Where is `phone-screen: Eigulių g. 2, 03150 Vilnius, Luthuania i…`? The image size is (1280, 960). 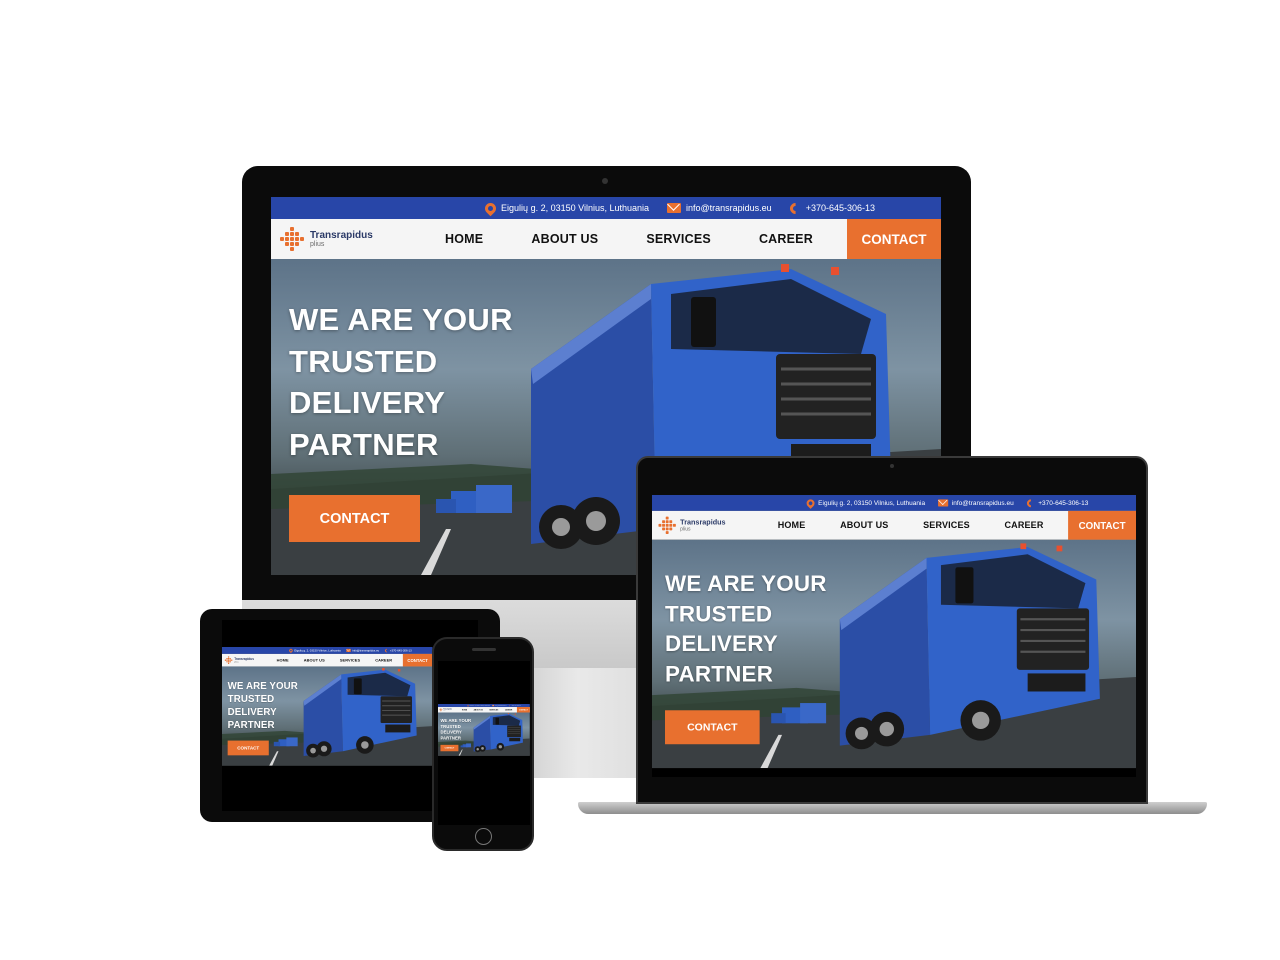
phone-screen: Eigulių g. 2, 03150 Vilnius, Luthuania i… is located at coordinates (484, 743).